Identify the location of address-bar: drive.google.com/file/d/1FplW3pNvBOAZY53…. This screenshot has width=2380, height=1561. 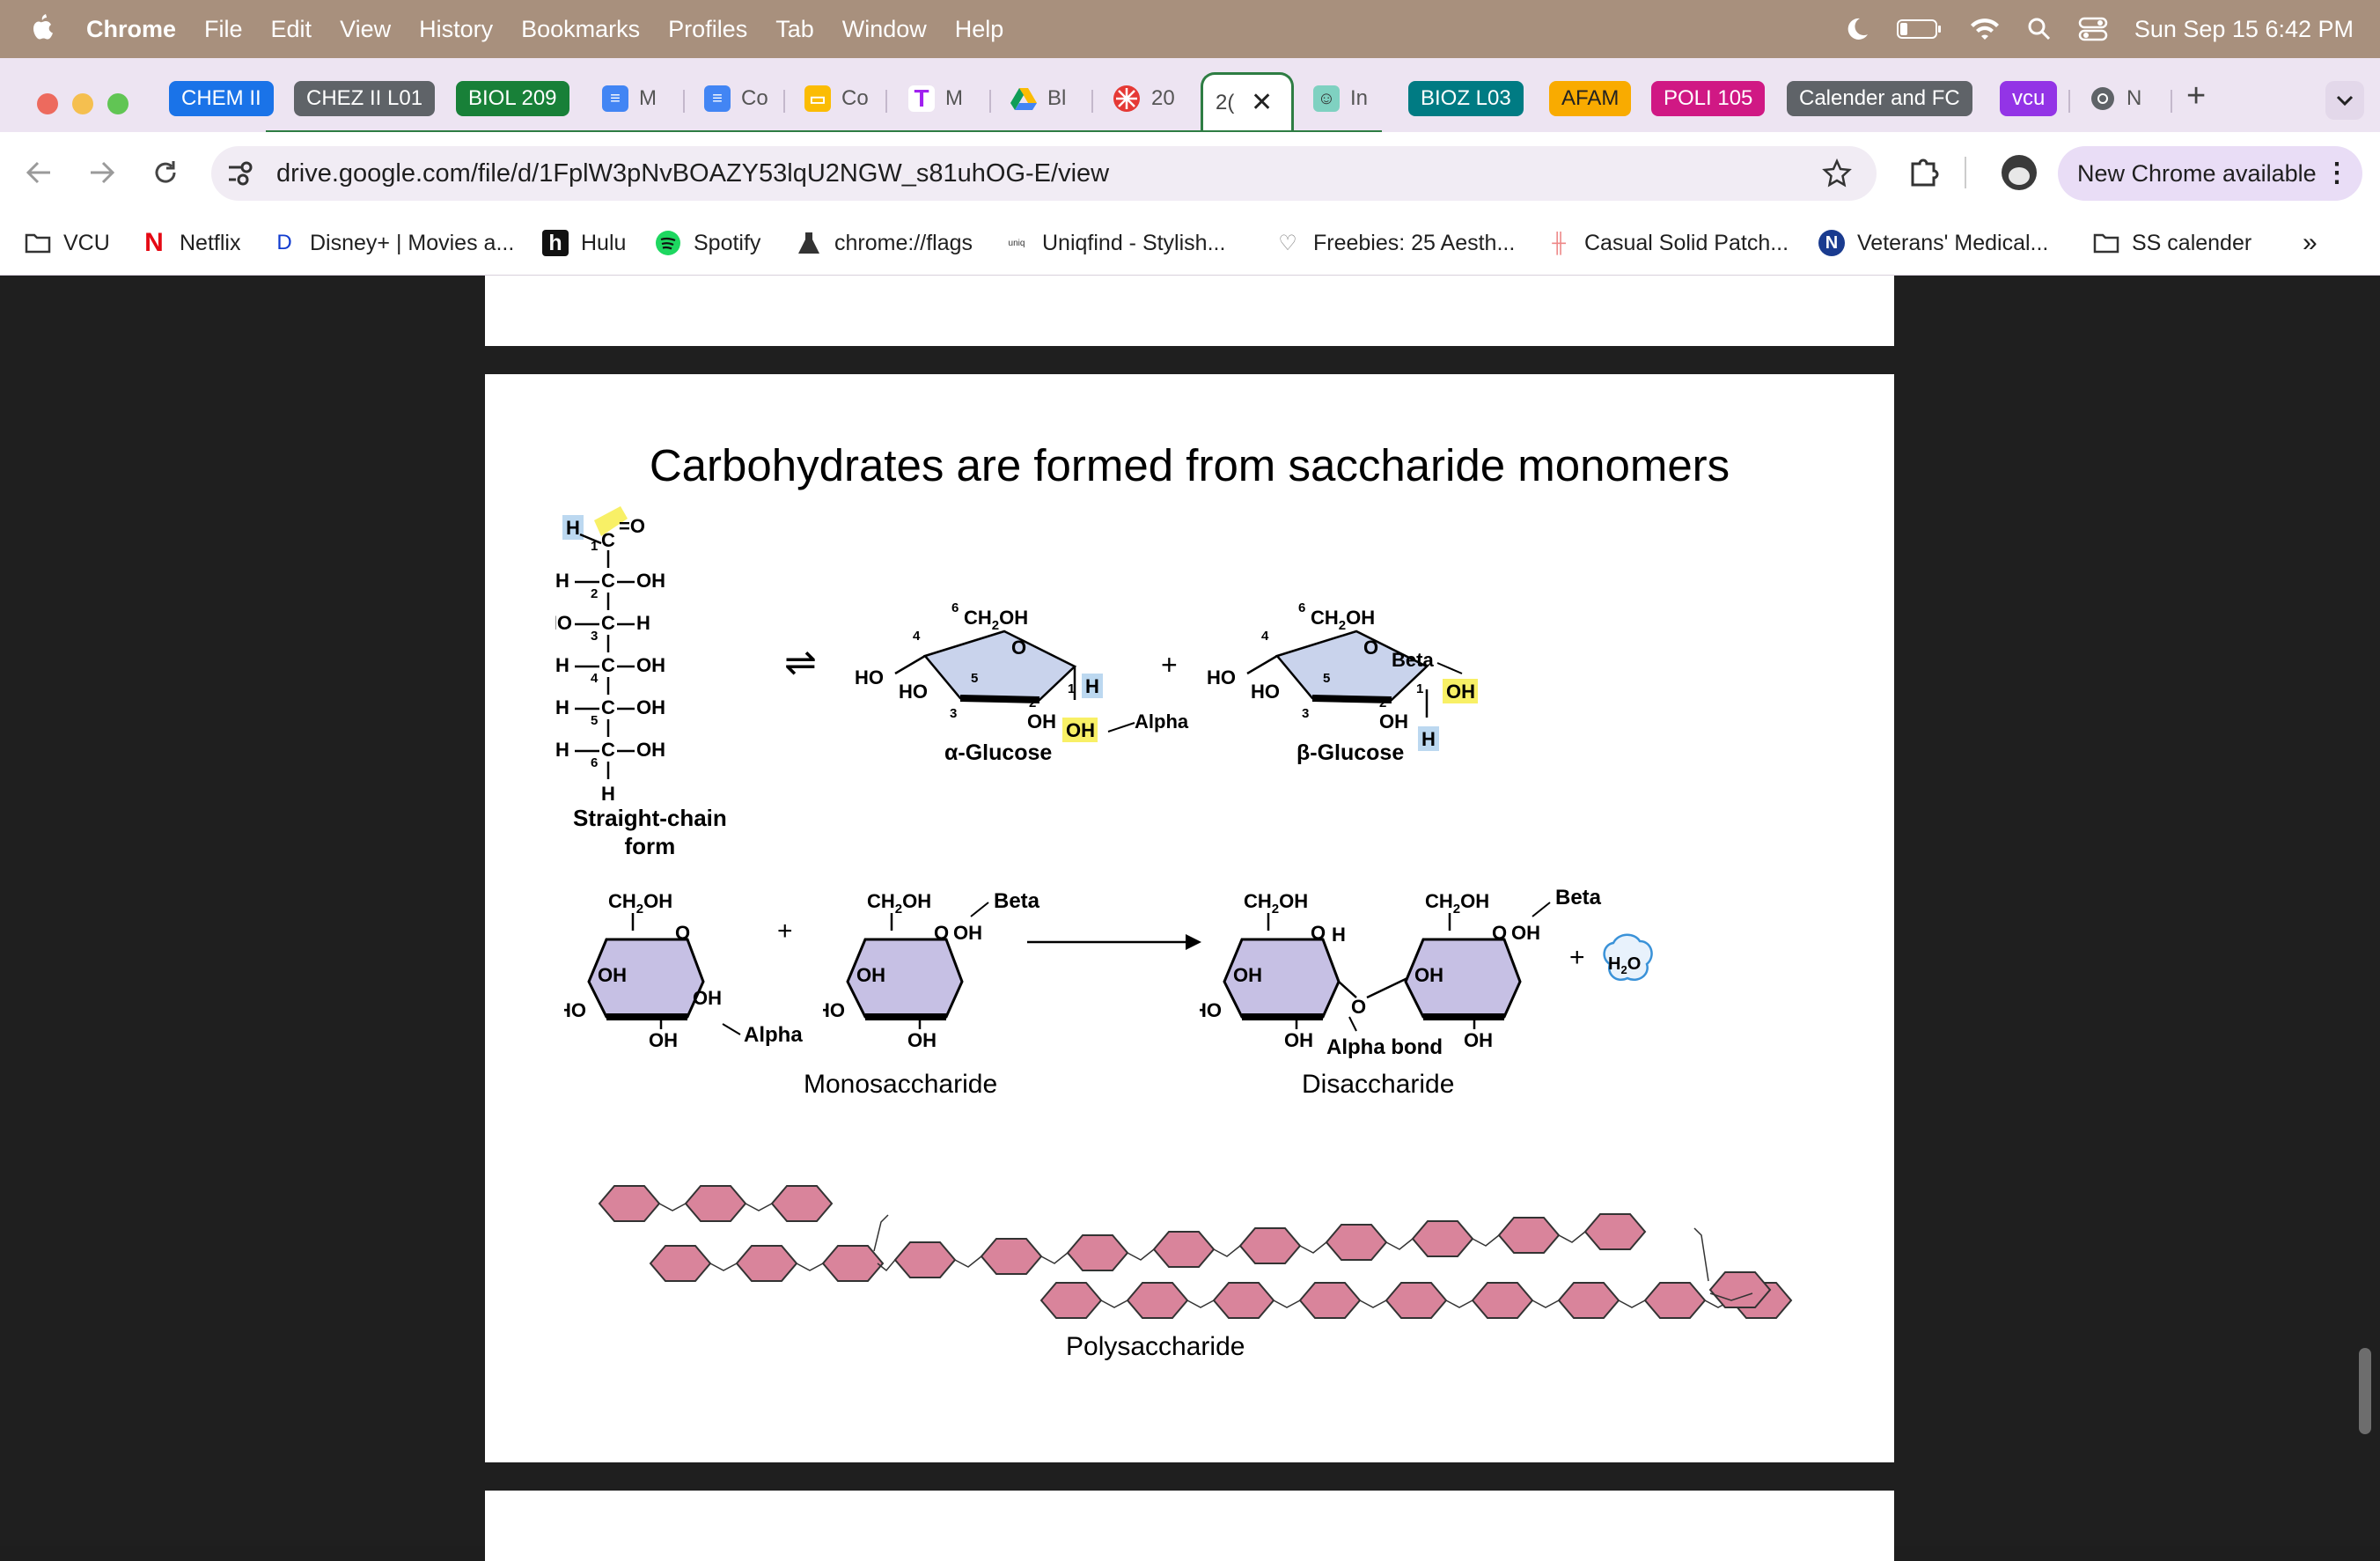
(1044, 173).